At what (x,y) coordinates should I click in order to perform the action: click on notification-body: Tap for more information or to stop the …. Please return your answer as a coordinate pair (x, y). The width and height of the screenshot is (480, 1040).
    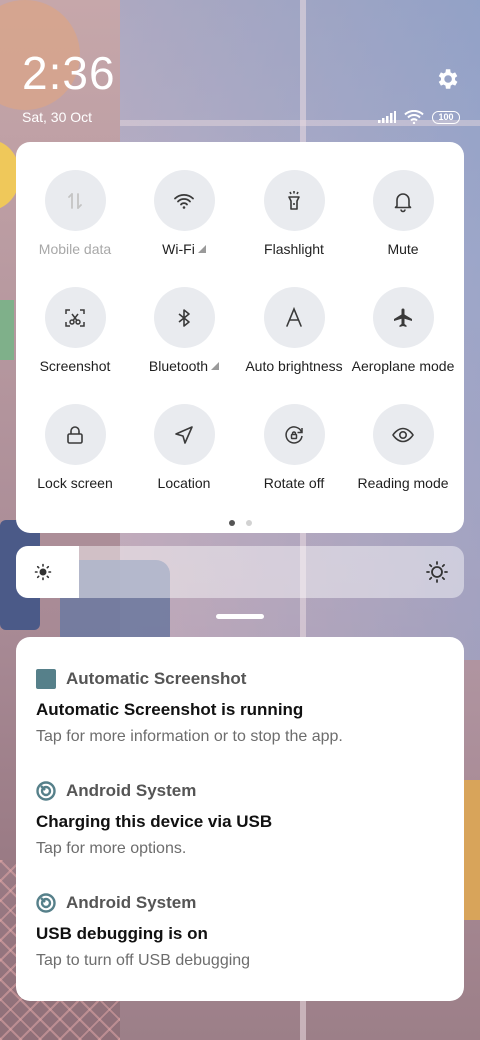
    Looking at the image, I should click on (189, 736).